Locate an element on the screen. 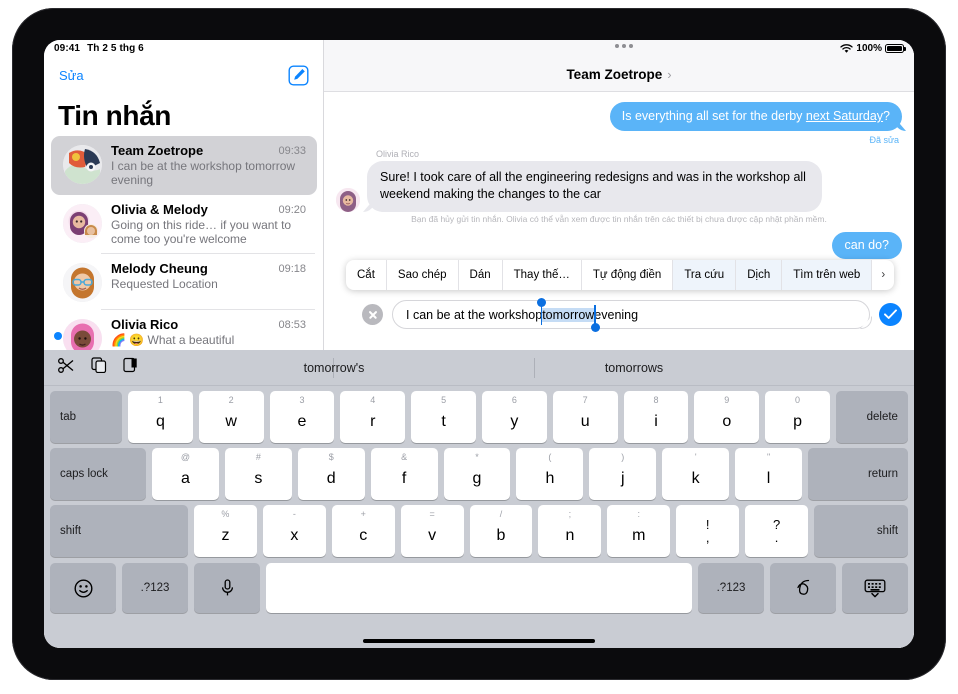  key-question-period: ?. is located at coordinates (777, 531).